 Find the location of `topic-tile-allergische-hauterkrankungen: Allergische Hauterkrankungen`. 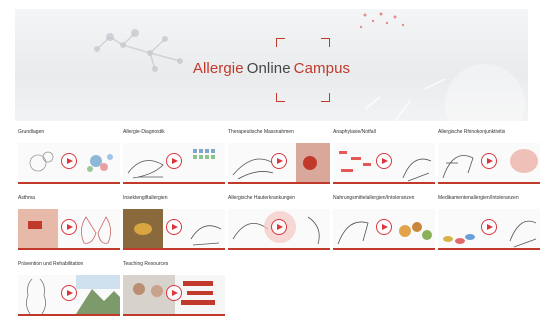

topic-tile-allergische-hauterkrankungen: Allergische Hauterkrankungen is located at coordinates (279, 222).